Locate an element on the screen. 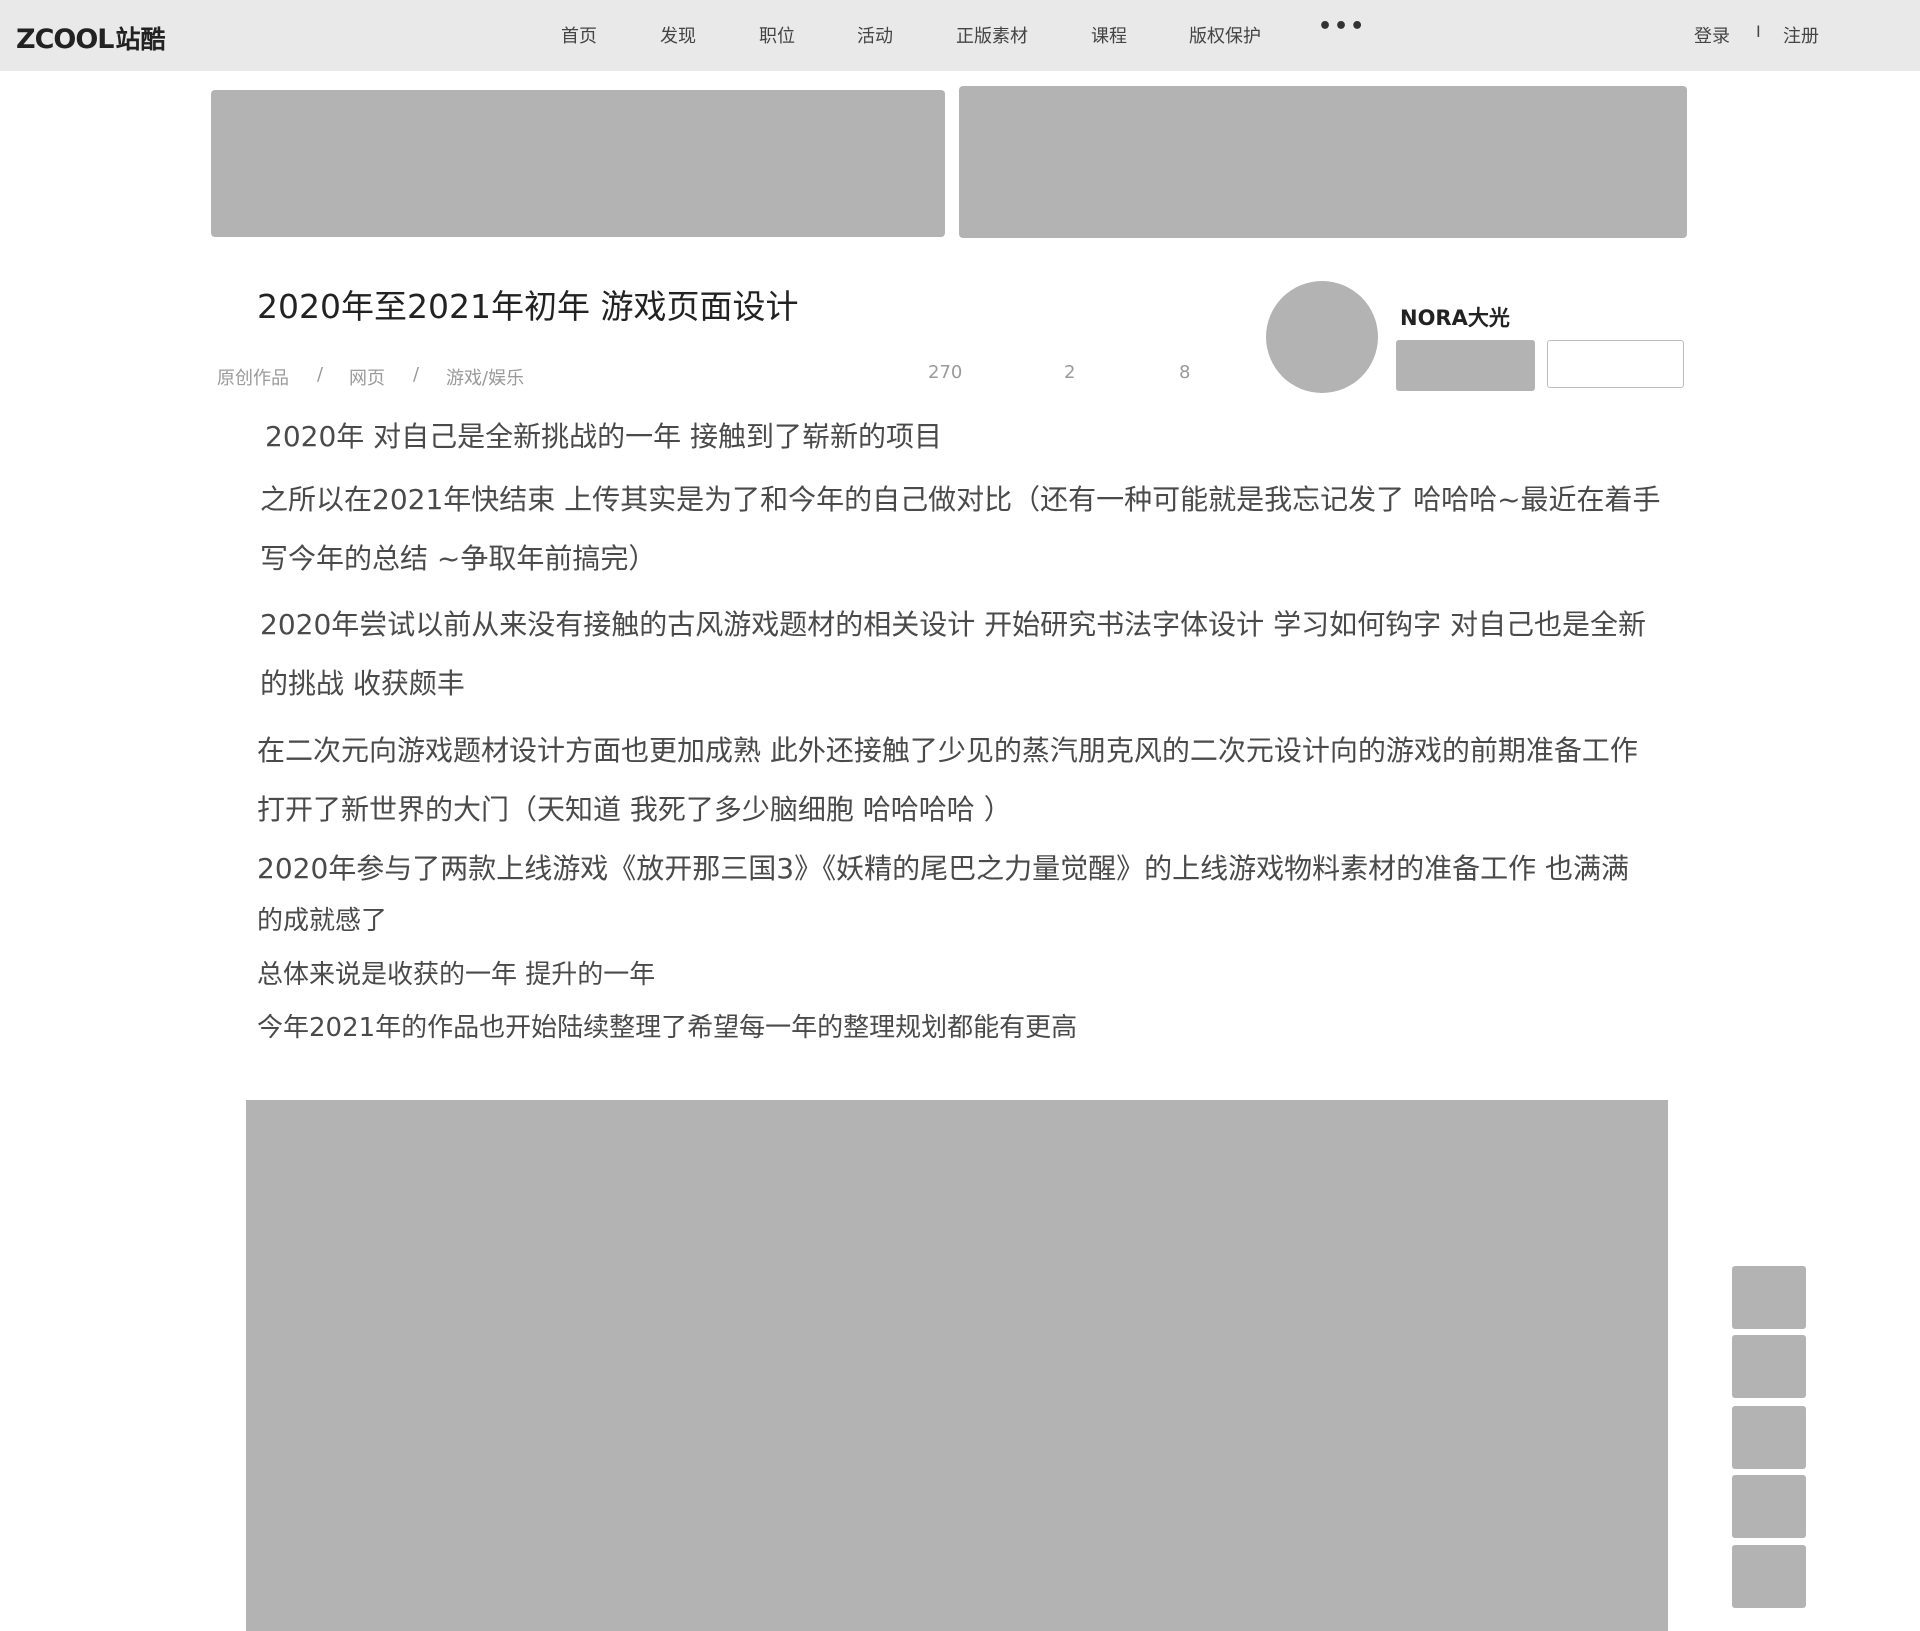 The image size is (1920, 1631). stat-comments: 2 is located at coordinates (1070, 372).